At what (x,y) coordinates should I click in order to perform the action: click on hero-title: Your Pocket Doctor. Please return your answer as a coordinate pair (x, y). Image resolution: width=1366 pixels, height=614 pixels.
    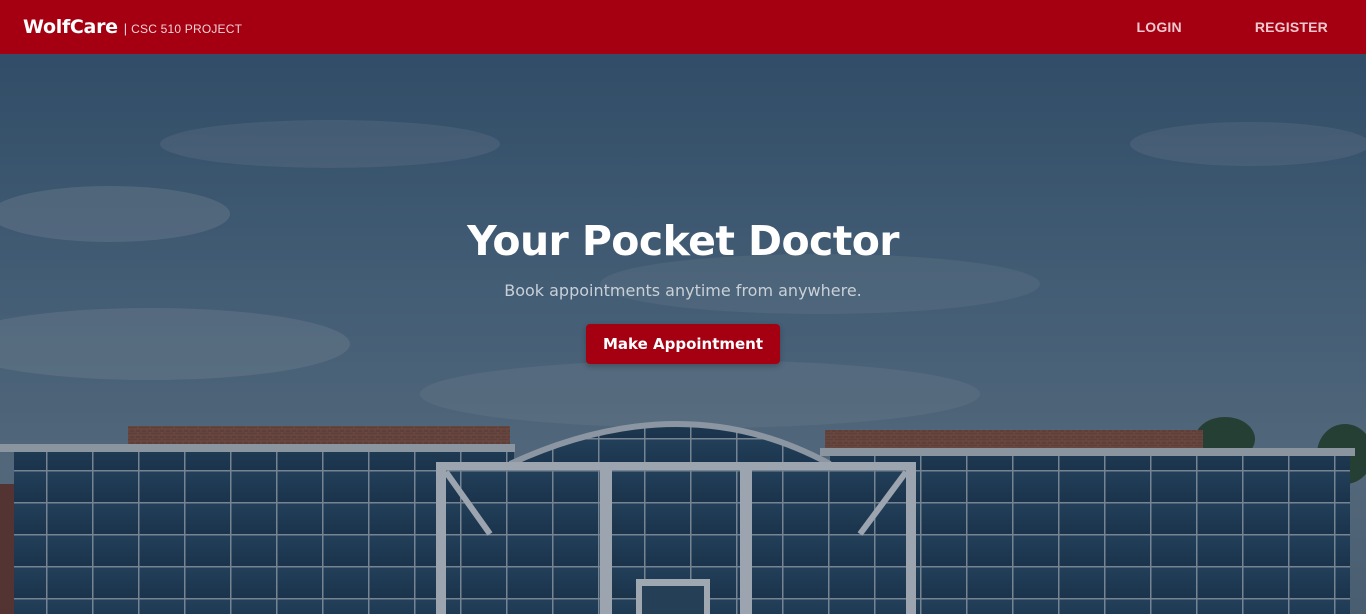
    Looking at the image, I should click on (683, 241).